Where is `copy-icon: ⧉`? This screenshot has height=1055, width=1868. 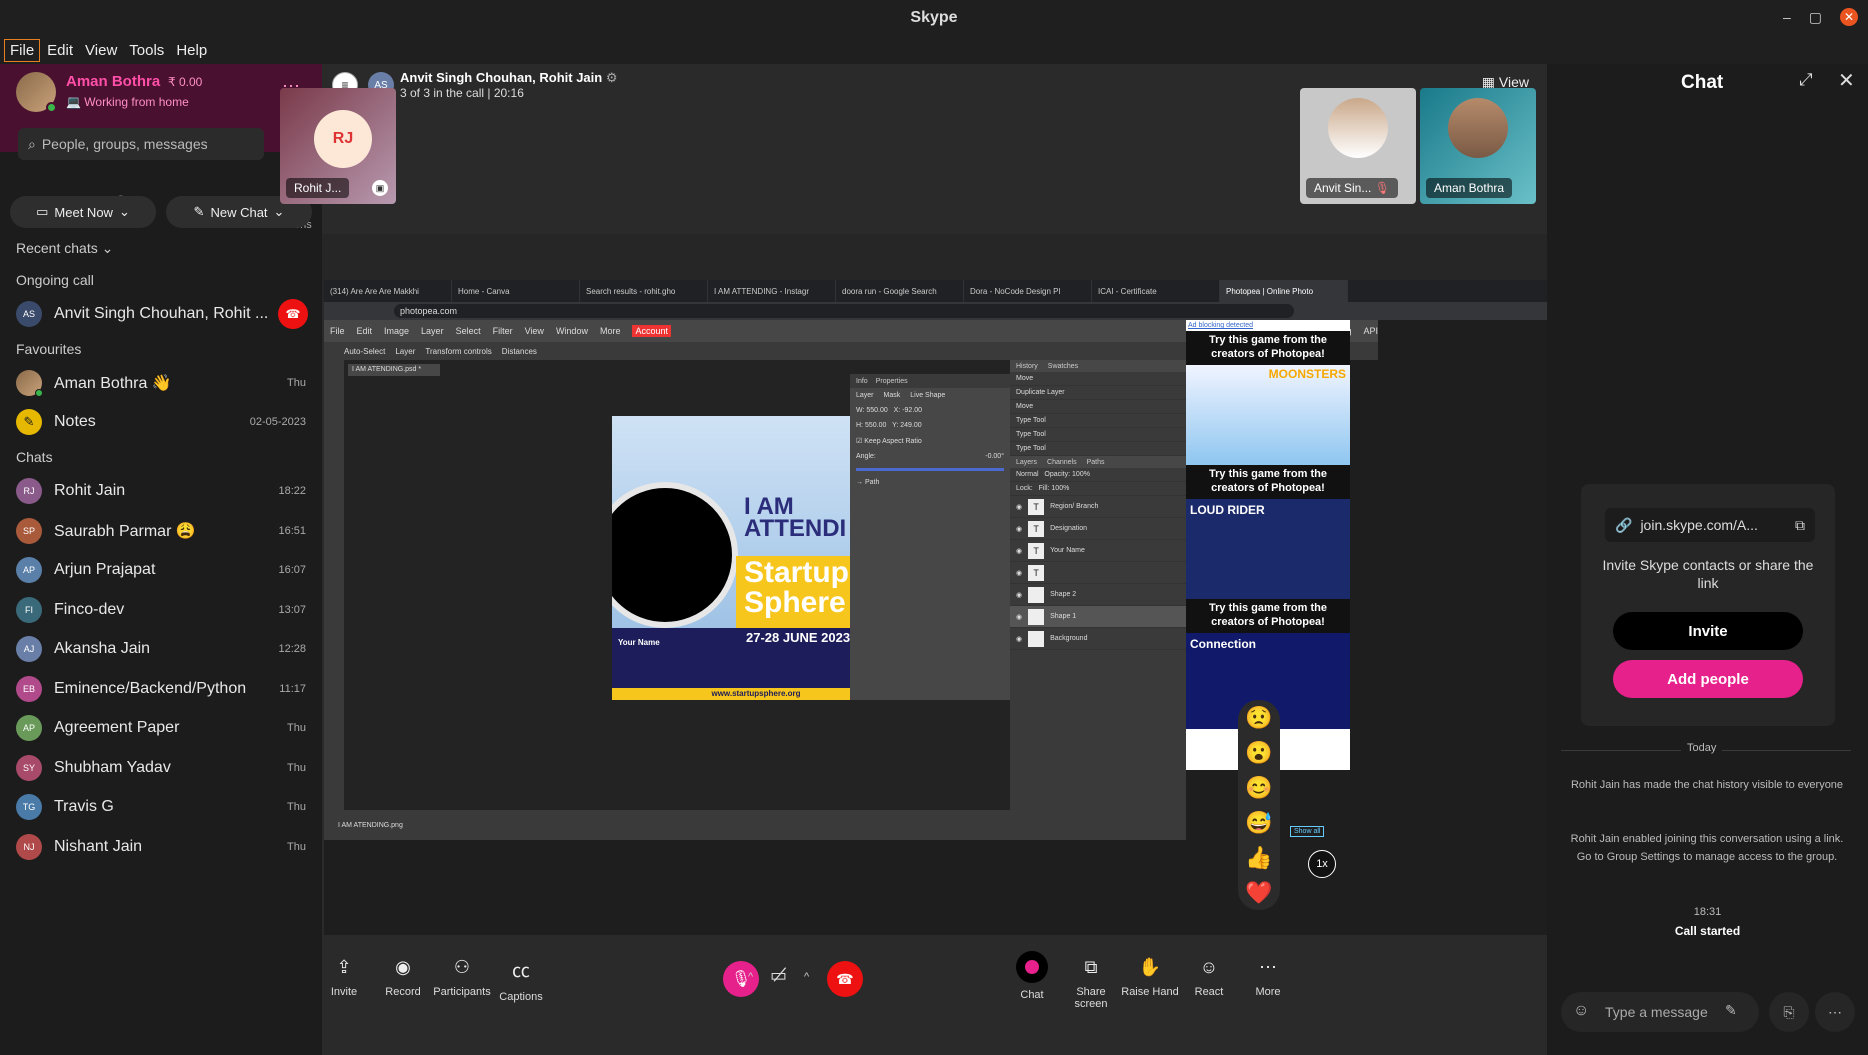 copy-icon: ⧉ is located at coordinates (1800, 525).